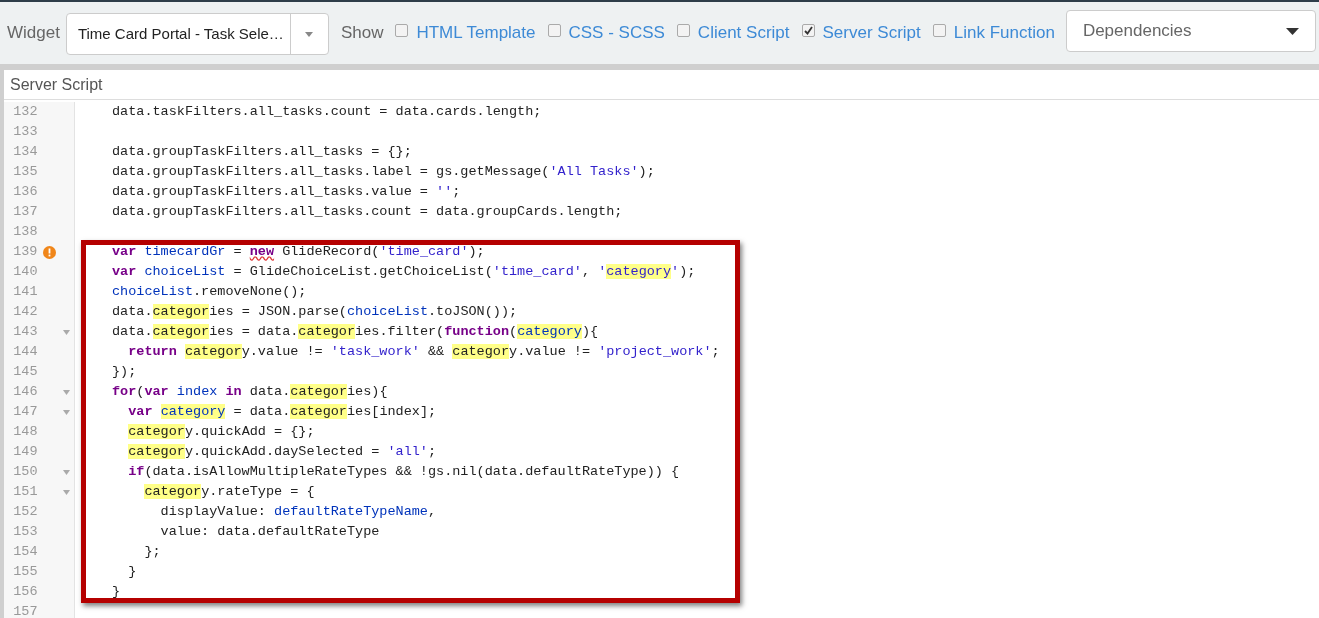 The width and height of the screenshot is (1319, 618). What do you see at coordinates (25, 231) in the screenshot?
I see `line-number: 138` at bounding box center [25, 231].